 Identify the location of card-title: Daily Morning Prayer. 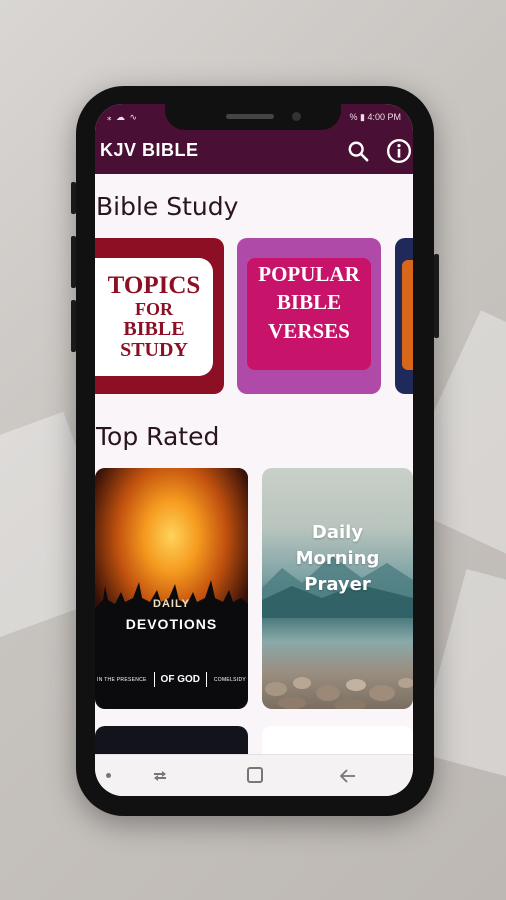
(337, 559).